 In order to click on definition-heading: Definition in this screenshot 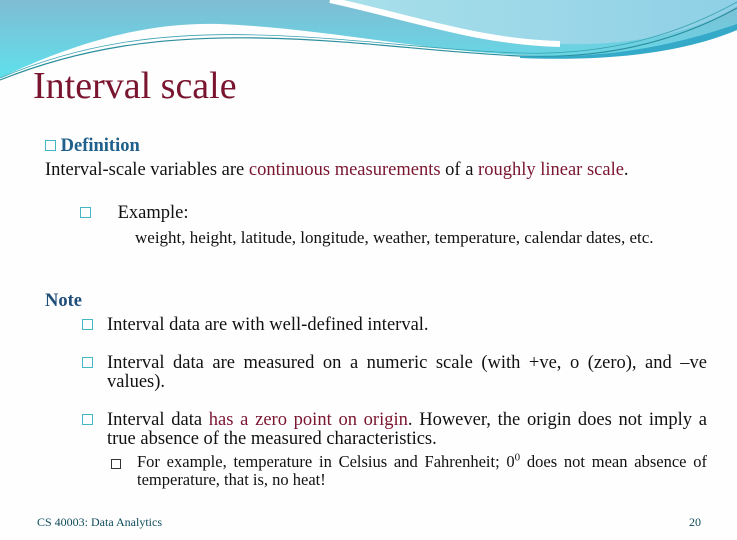, I will do `click(100, 146)`.